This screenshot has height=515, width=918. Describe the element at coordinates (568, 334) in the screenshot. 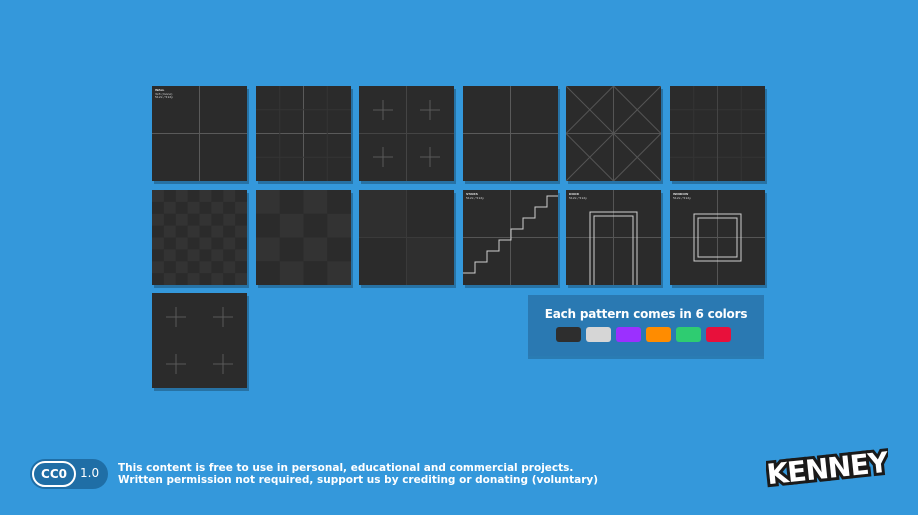

I see `swatch-dark` at that location.